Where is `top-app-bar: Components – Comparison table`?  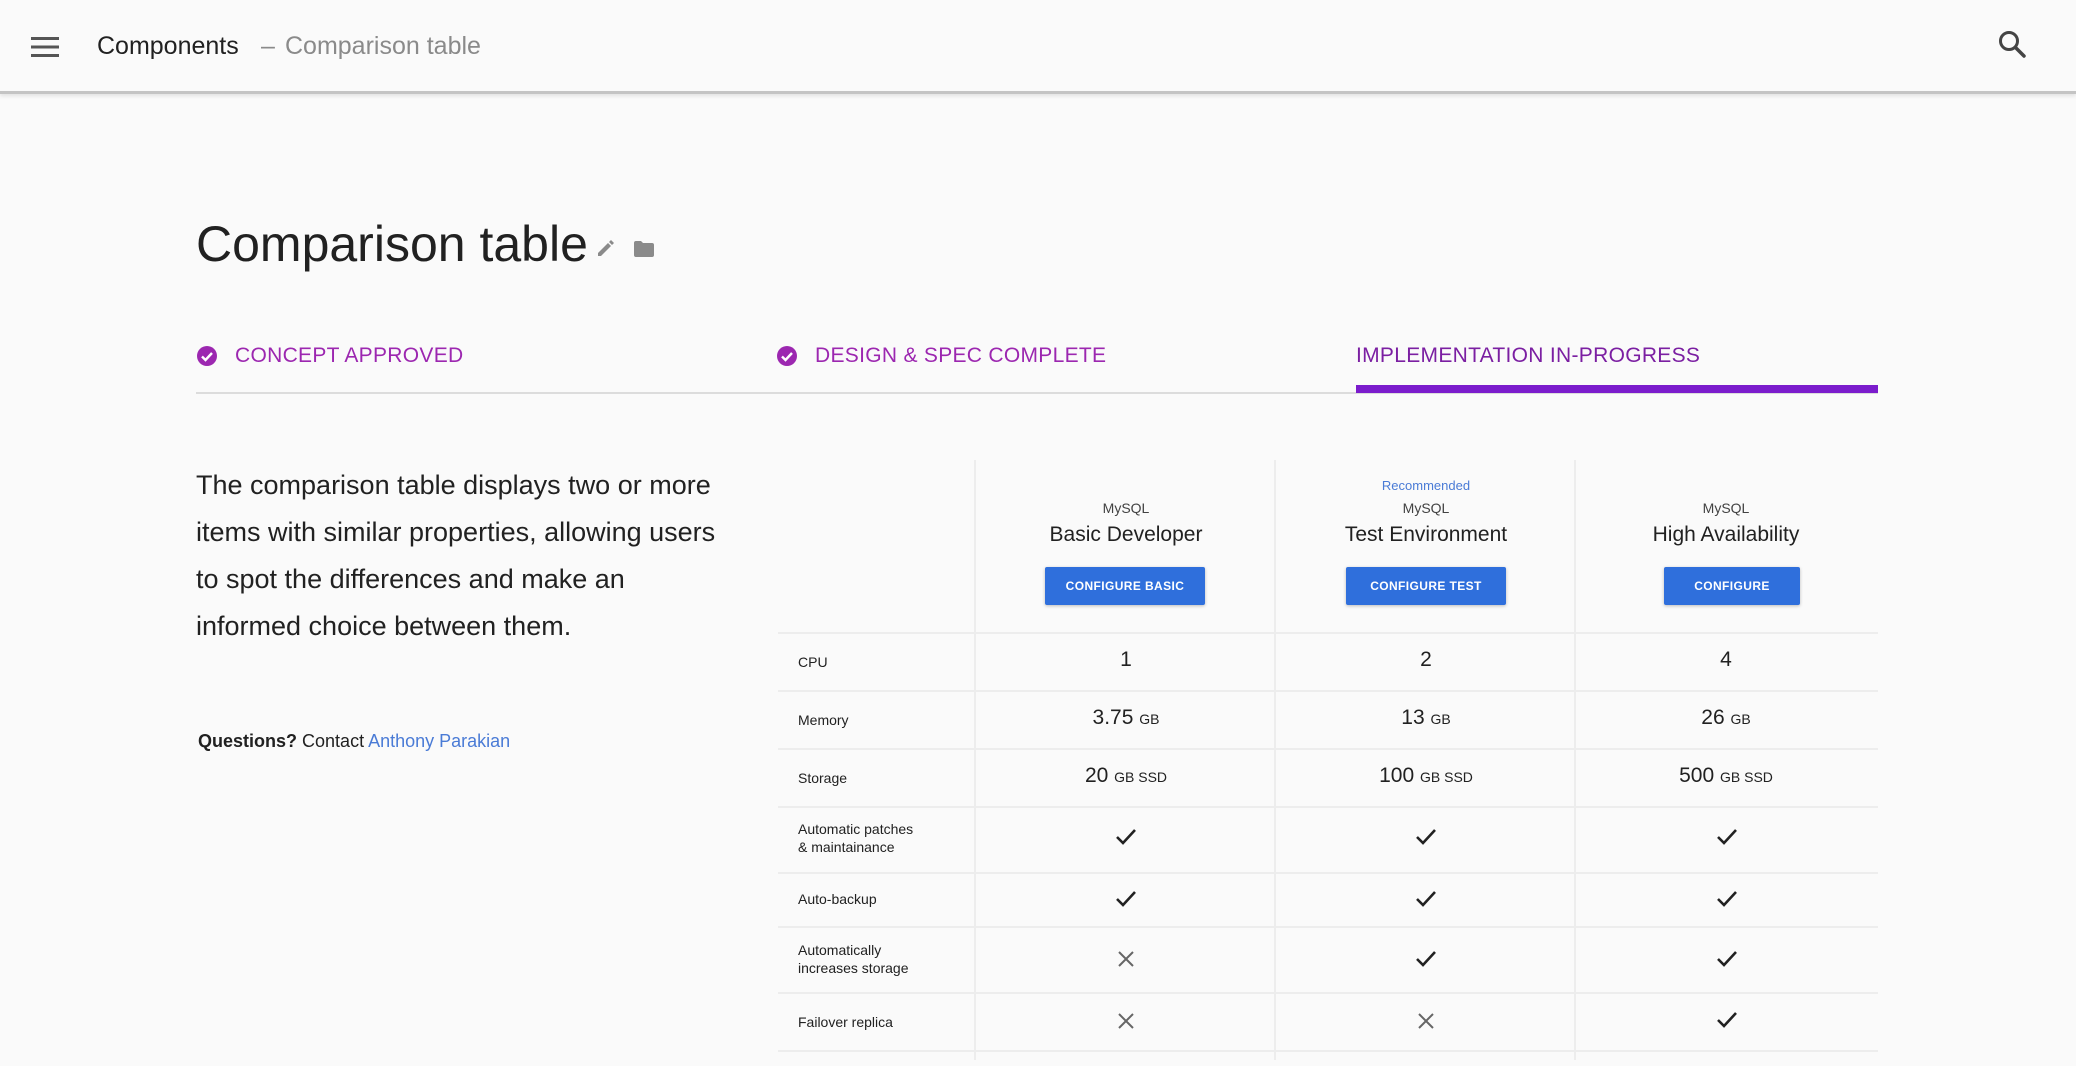
top-app-bar: Components – Comparison table is located at coordinates (1038, 47).